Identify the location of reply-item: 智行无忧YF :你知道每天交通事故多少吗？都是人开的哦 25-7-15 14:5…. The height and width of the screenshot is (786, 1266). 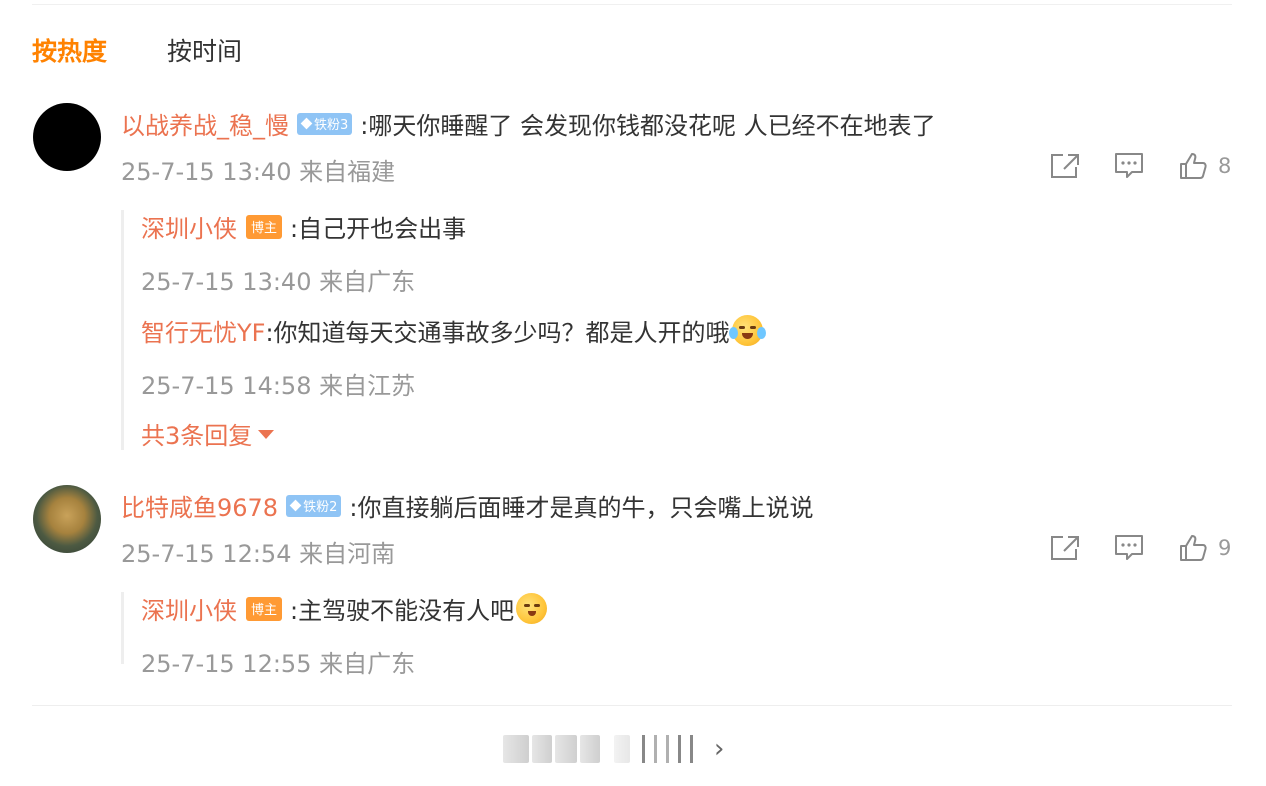
(453, 357).